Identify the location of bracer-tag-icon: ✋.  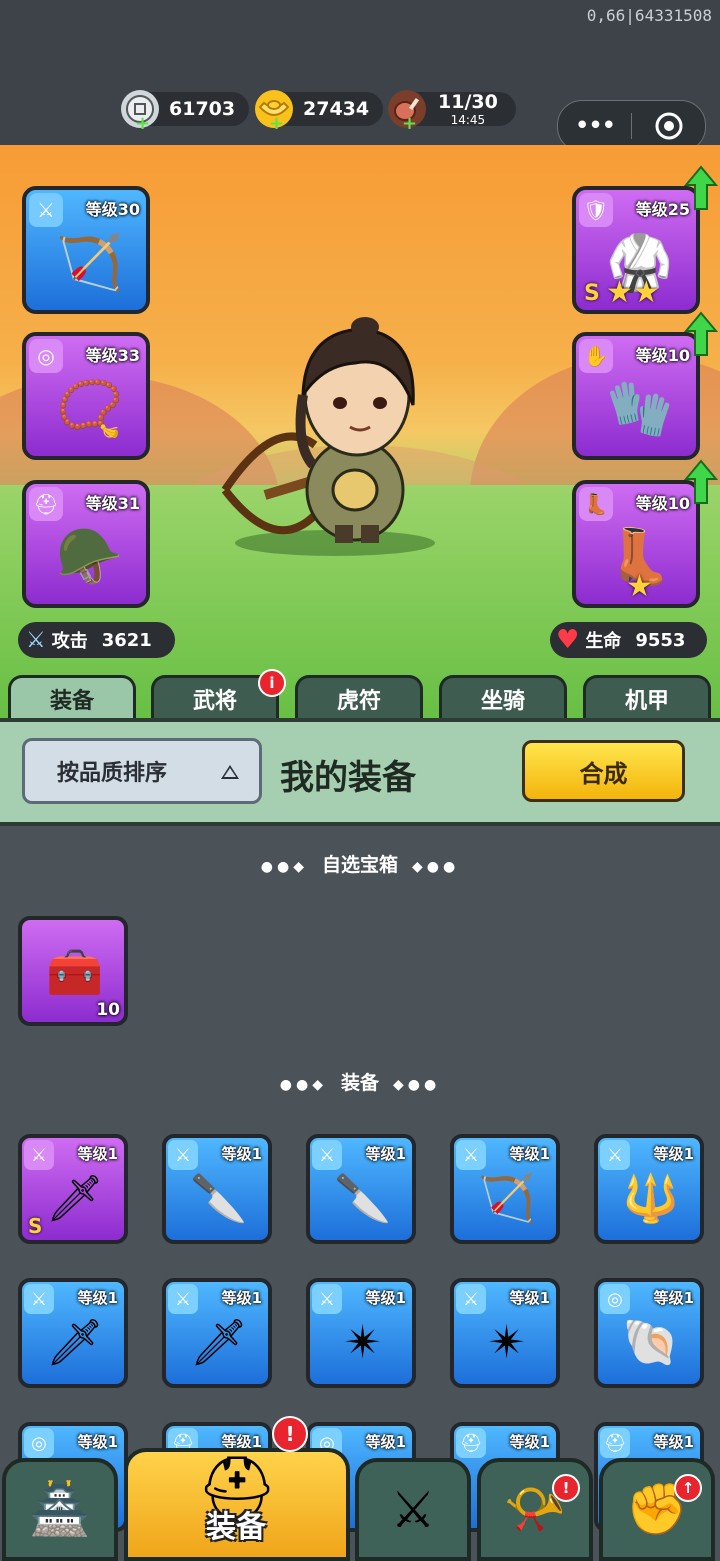
(596, 356).